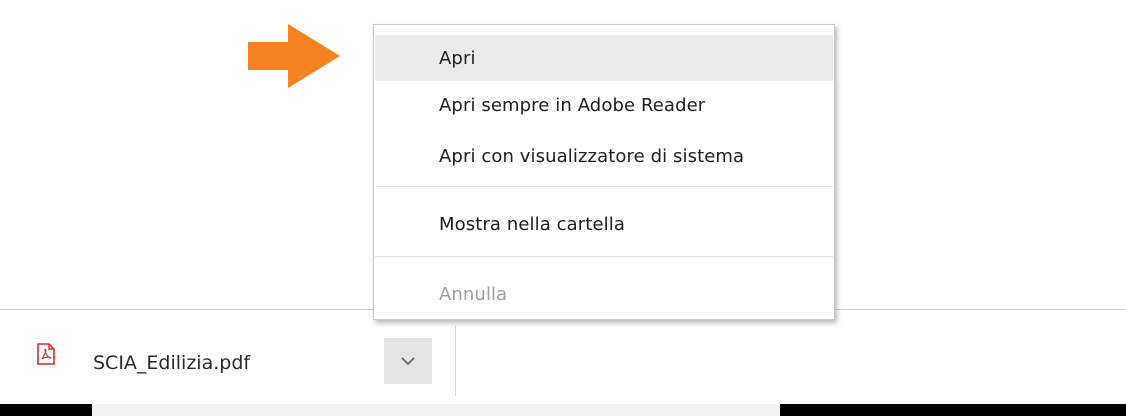  I want to click on menu-item-open-system-viewer: Apri con visualizzatore di sistema, so click(604, 156).